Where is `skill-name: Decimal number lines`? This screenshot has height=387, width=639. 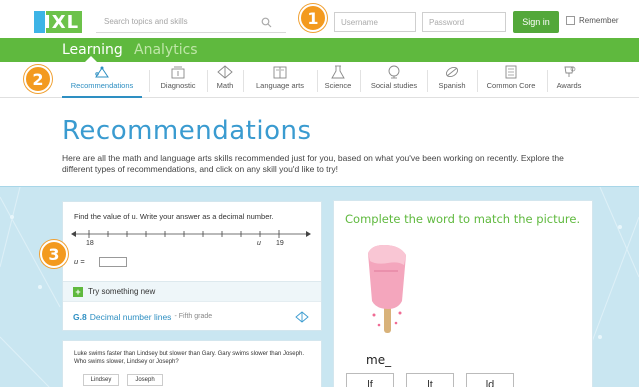 skill-name: Decimal number lines is located at coordinates (131, 317).